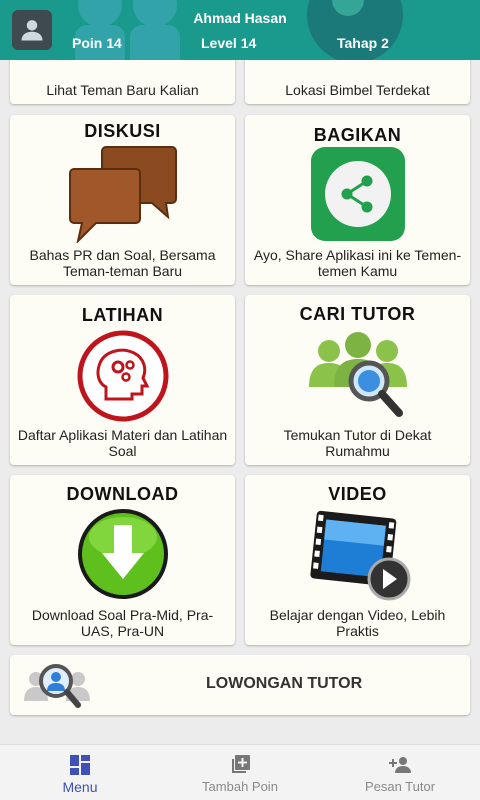 The width and height of the screenshot is (480, 800). Describe the element at coordinates (122, 131) in the screenshot. I see `card-title: DISKUSI` at that location.